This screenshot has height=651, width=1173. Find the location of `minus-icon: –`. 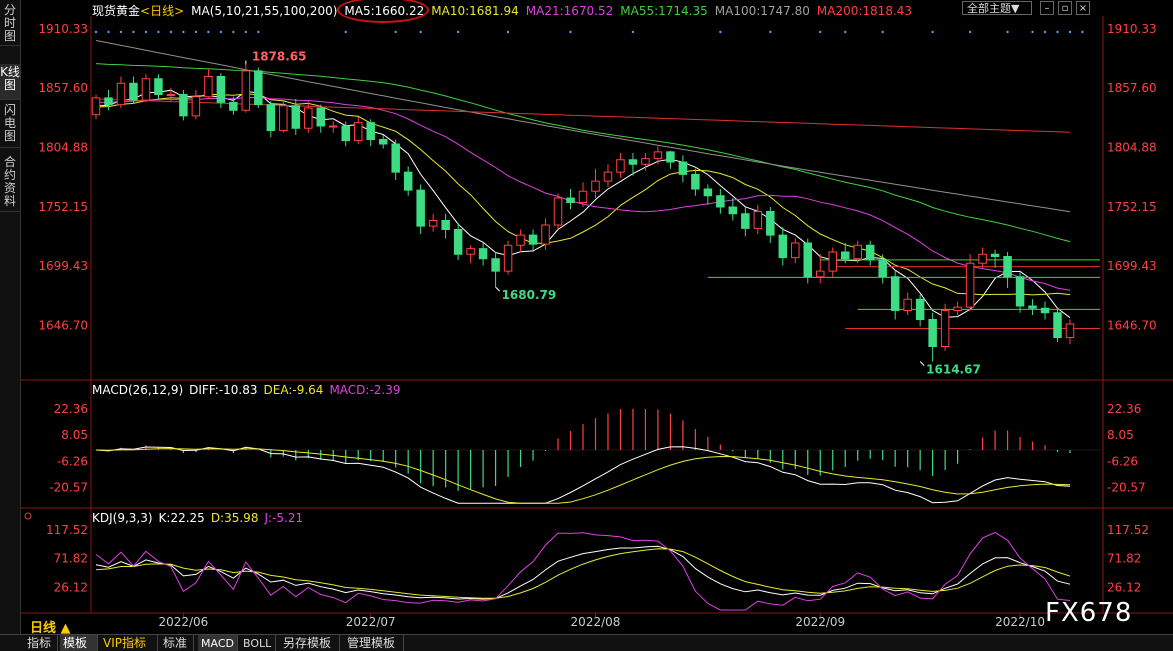

minus-icon: – is located at coordinates (1047, 8).